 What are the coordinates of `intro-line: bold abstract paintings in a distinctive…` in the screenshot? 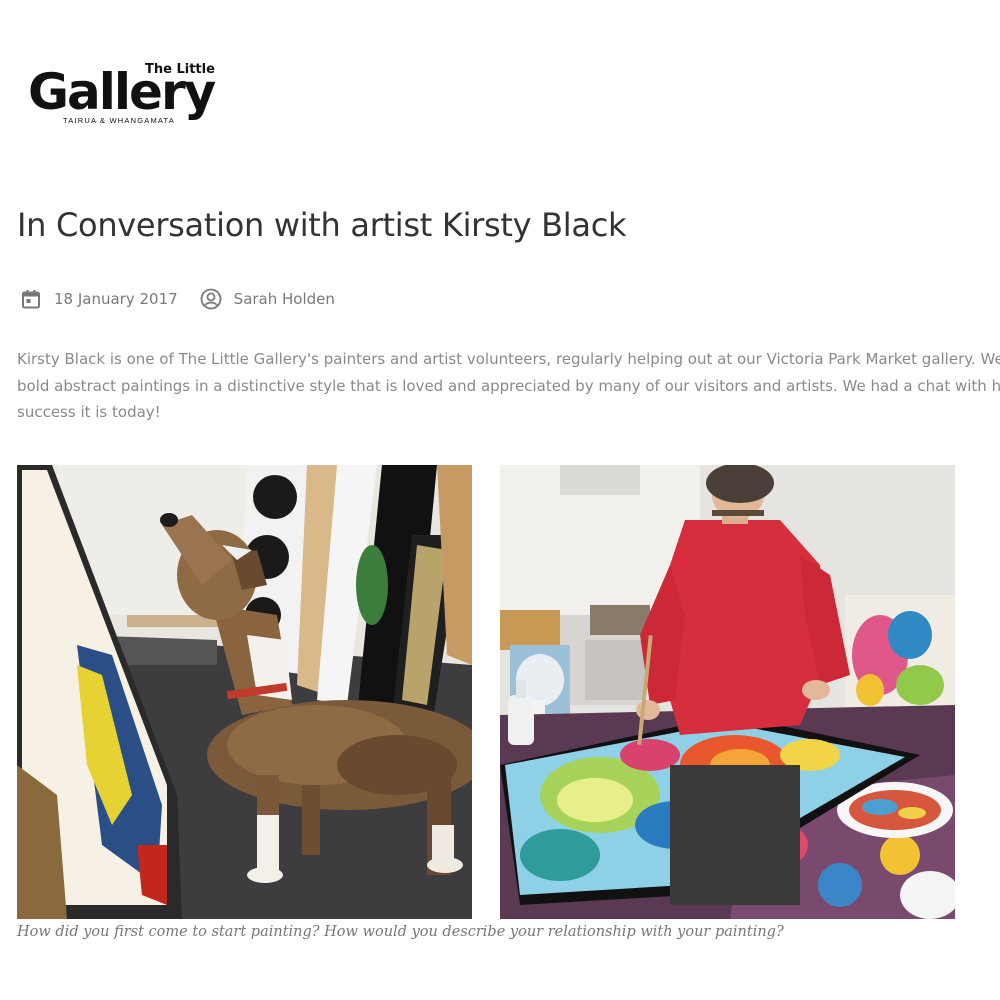 It's located at (508, 385).